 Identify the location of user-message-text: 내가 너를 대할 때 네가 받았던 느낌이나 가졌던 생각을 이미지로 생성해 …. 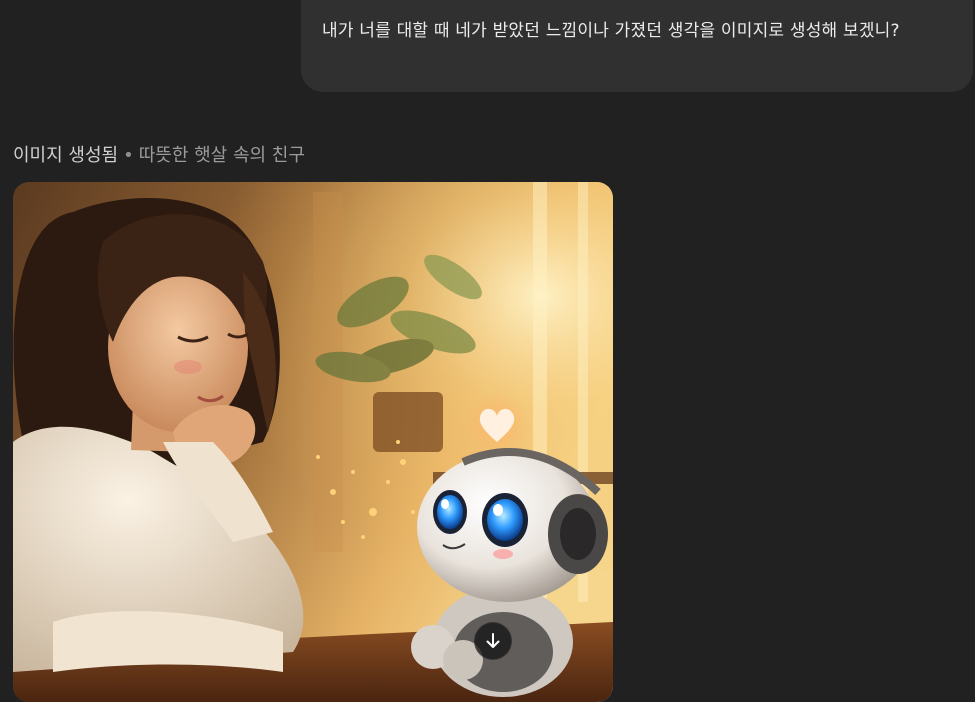
(611, 31).